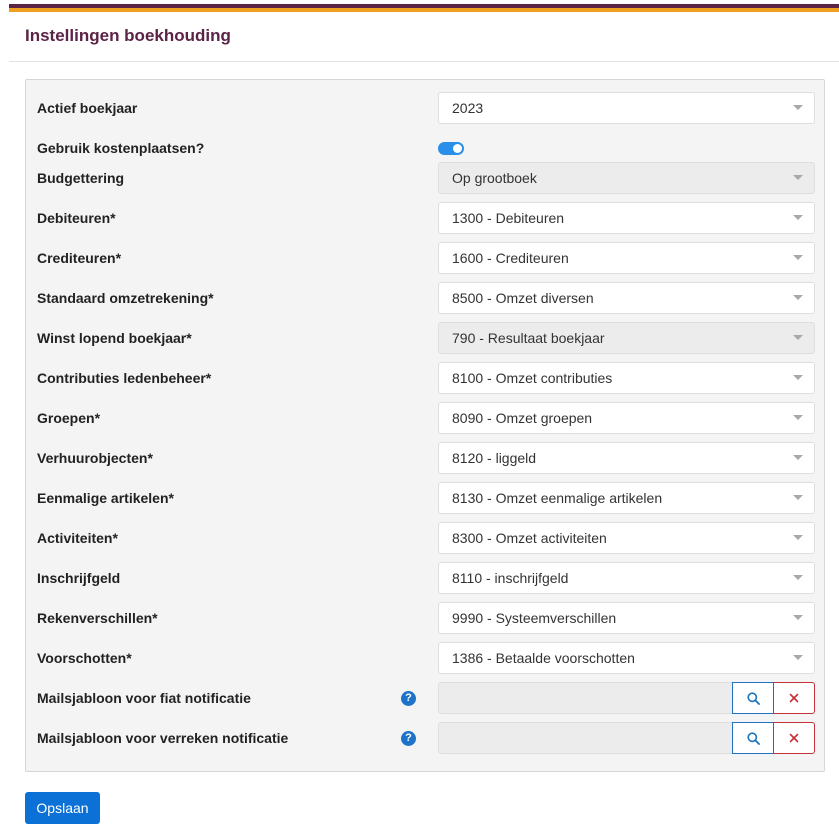  I want to click on account-select: 8130 - Omzet eenmalige artikelen, so click(626, 498).